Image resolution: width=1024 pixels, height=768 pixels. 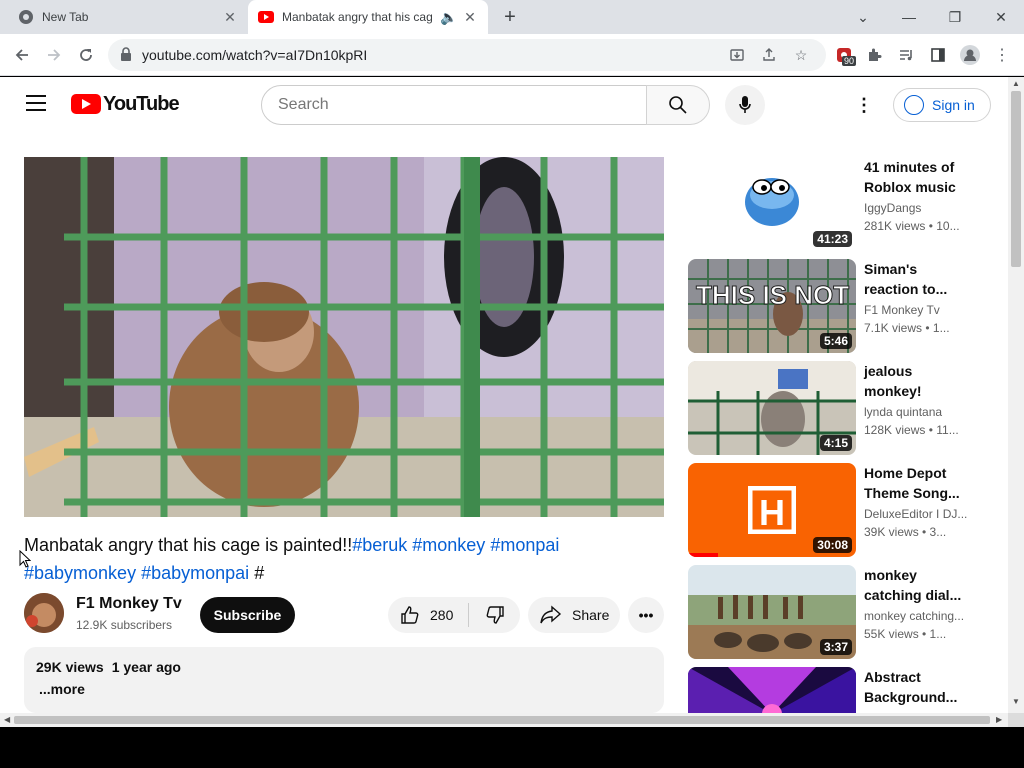 I want to click on account-icon, so click(x=914, y=105).